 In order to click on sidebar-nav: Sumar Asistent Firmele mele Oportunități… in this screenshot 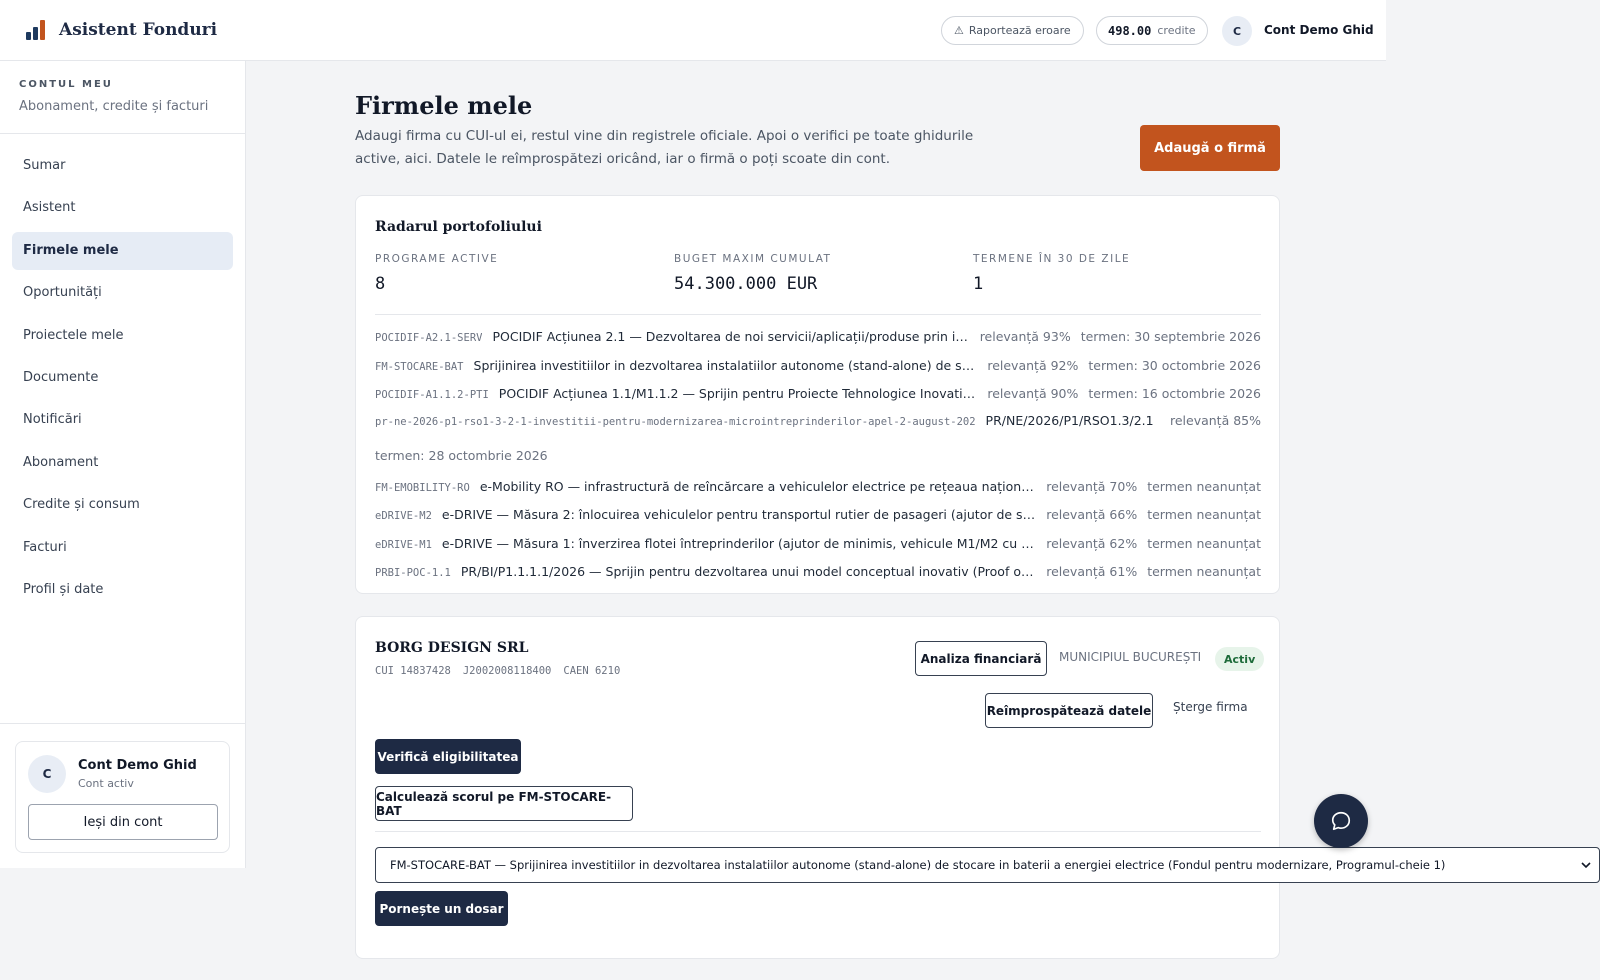, I will do `click(122, 371)`.